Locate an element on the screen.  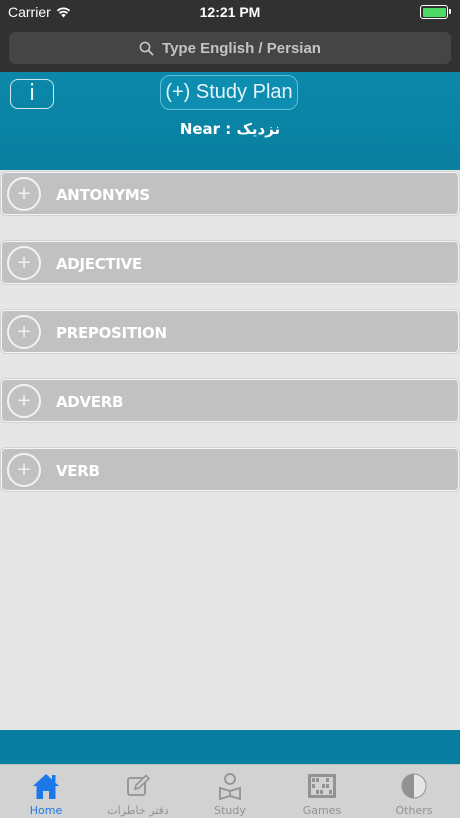
section-adverb: + ADVERB is located at coordinates (230, 400).